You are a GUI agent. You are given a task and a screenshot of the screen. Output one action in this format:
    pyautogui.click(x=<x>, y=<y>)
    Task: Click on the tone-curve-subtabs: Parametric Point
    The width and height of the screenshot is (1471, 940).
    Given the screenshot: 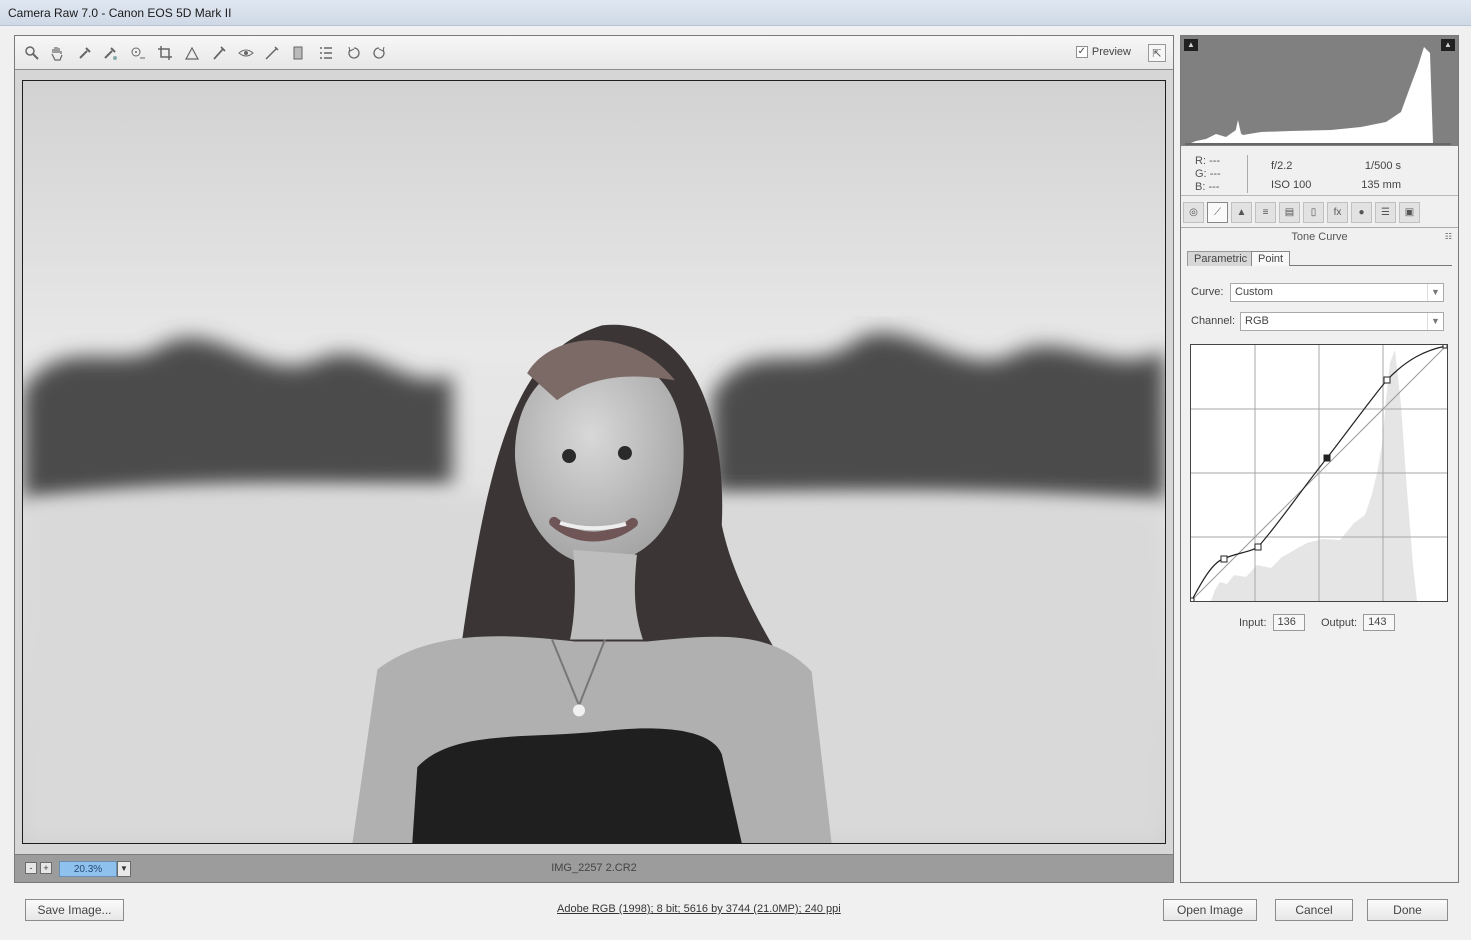 What is the action you would take?
    pyautogui.click(x=1319, y=258)
    